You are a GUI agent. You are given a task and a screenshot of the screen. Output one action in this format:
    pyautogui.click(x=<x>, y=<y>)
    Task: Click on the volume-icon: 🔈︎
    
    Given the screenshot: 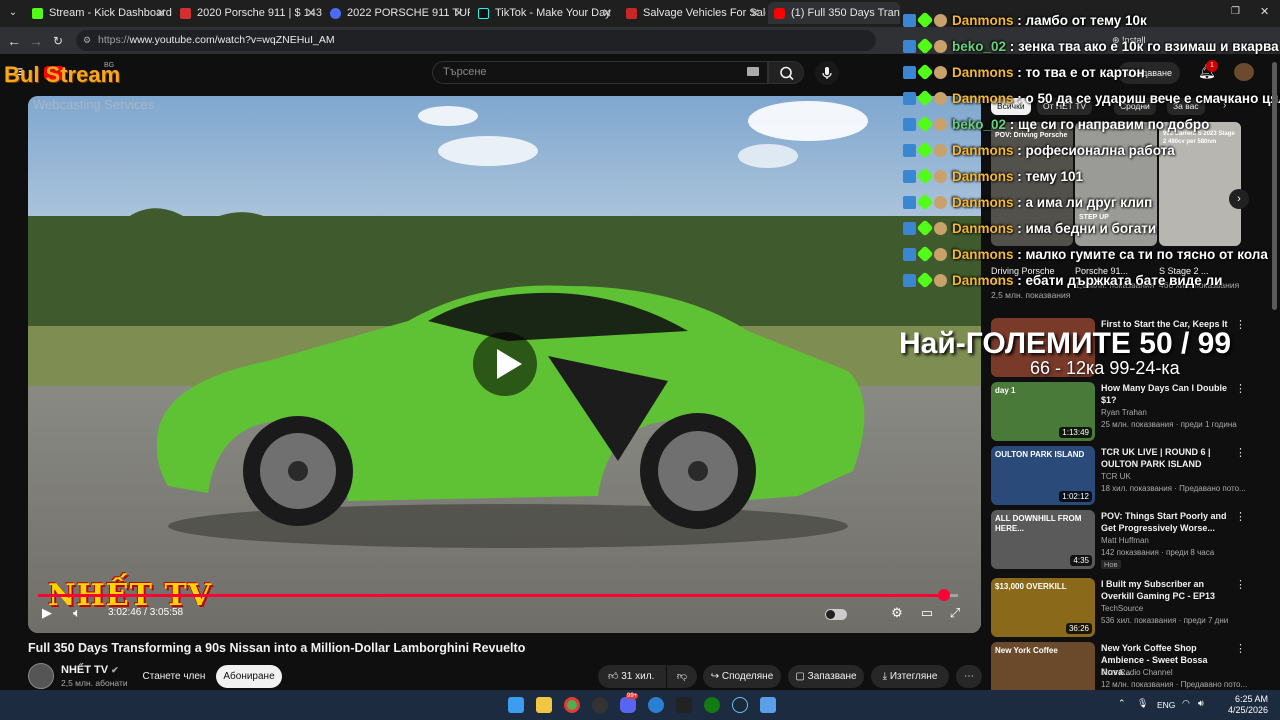 What is the action you would take?
    pyautogui.click(x=77, y=613)
    